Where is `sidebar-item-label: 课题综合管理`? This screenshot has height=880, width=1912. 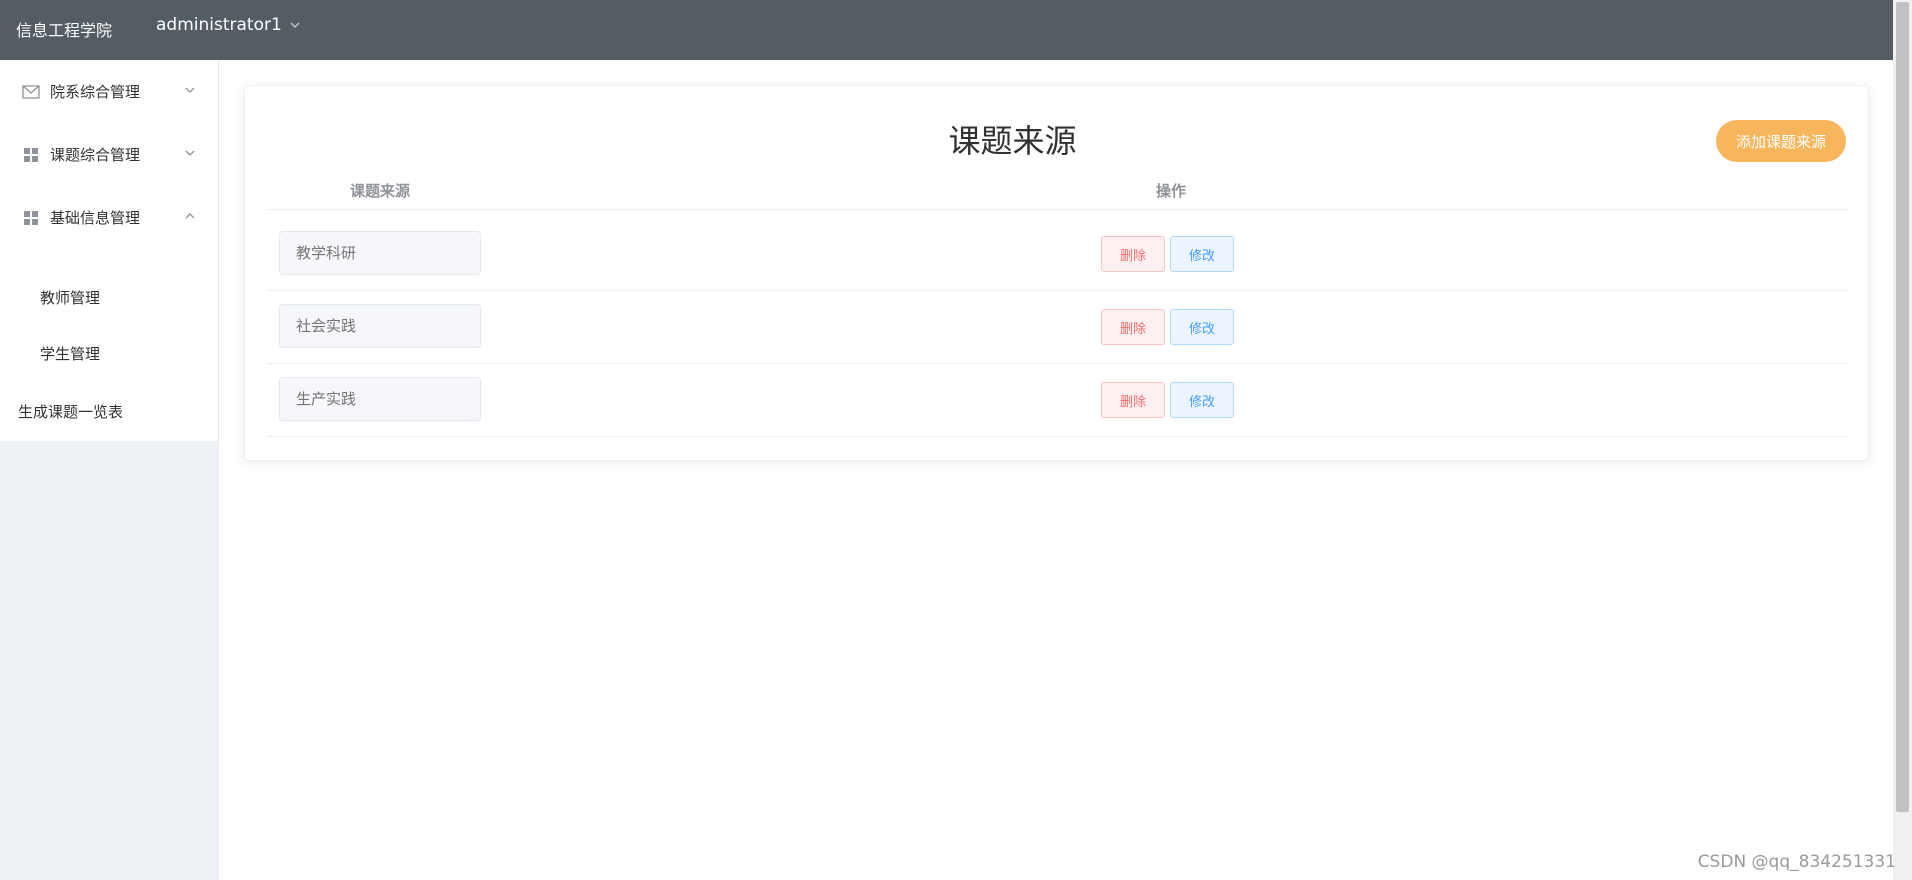 sidebar-item-label: 课题综合管理 is located at coordinates (95, 155).